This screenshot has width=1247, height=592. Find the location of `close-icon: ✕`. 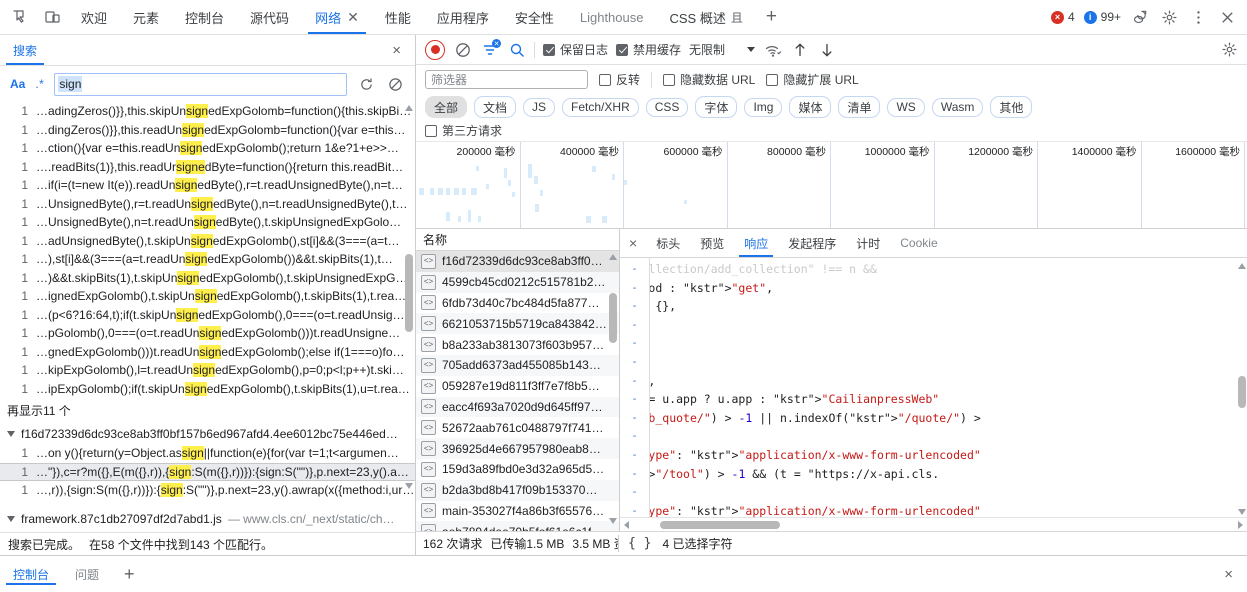

close-icon: ✕ is located at coordinates (353, 17).